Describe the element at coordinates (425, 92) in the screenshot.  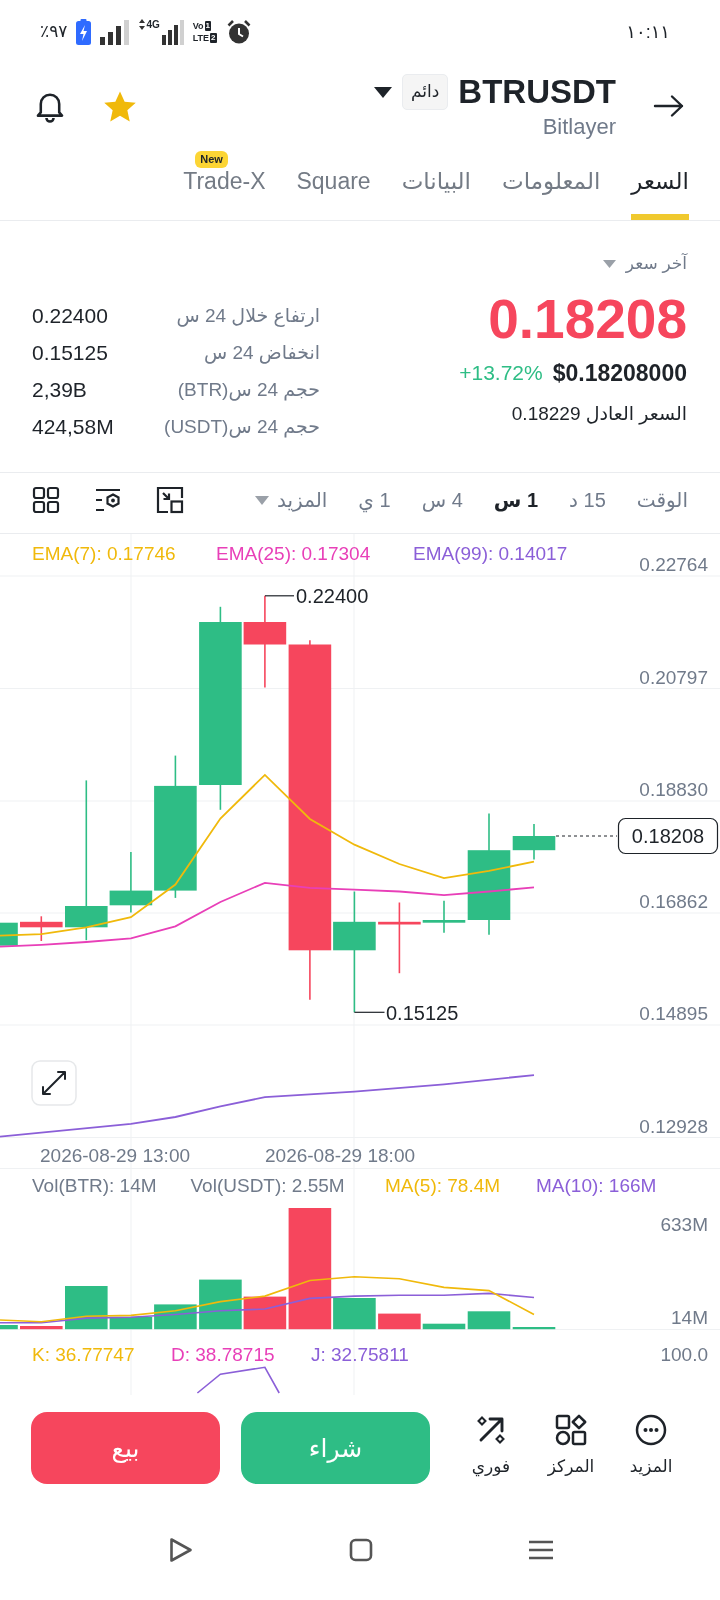
I see `type-badge: دائم` at that location.